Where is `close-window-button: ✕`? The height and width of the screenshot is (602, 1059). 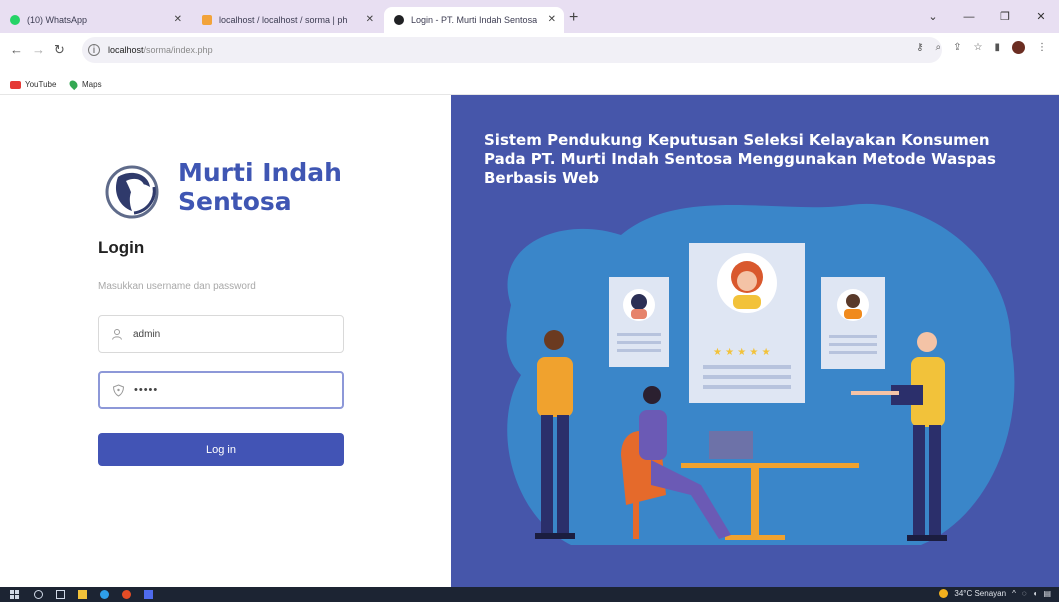
close-window-button: ✕ is located at coordinates (1041, 16).